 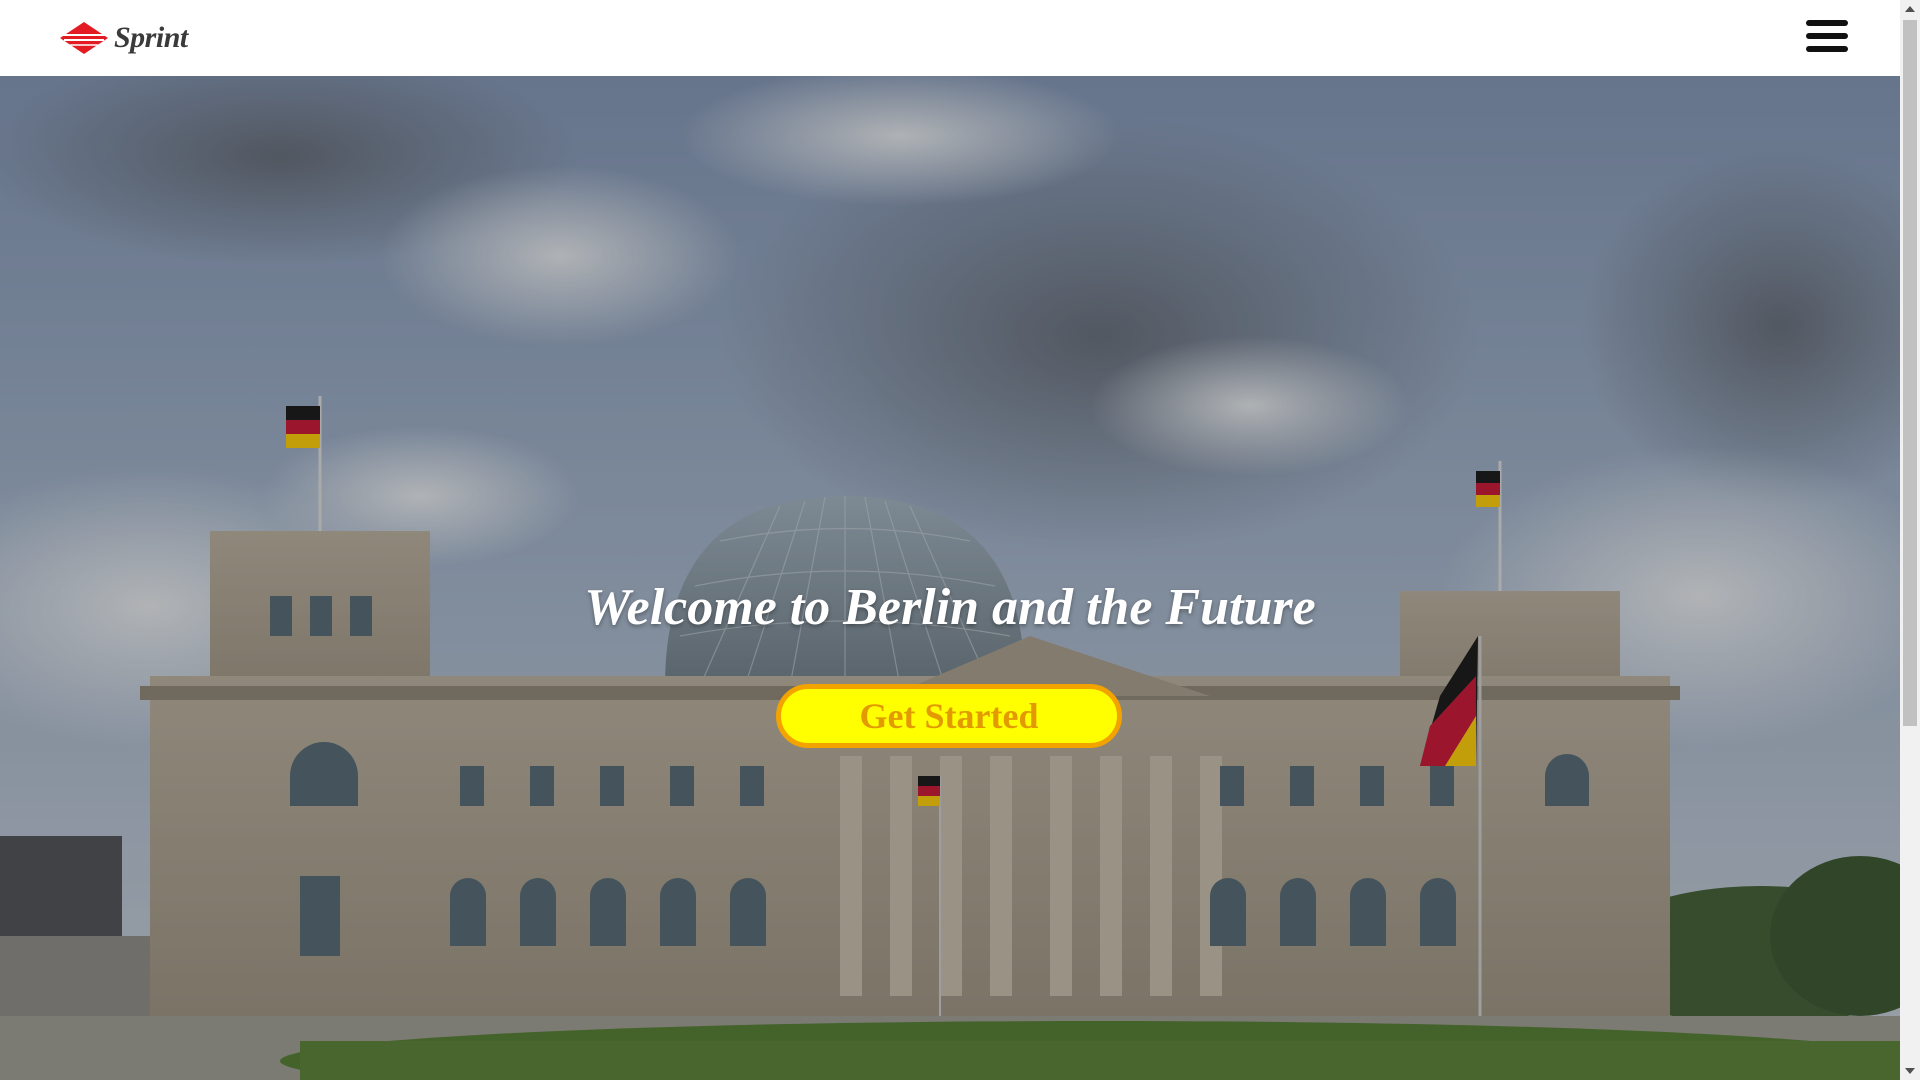 I want to click on menu-bar-bottom, so click(x=1827, y=49).